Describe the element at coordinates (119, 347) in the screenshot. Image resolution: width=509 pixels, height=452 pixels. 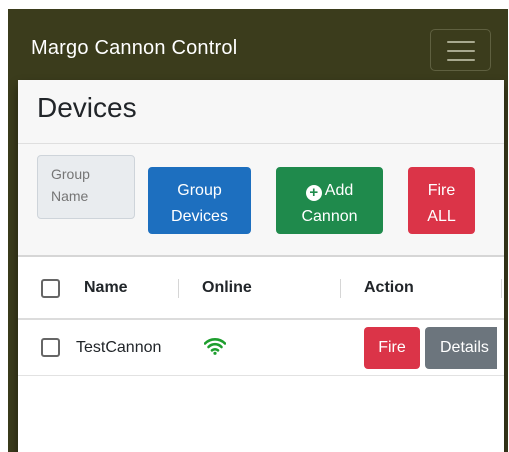
I see `device-name: TestCannon` at that location.